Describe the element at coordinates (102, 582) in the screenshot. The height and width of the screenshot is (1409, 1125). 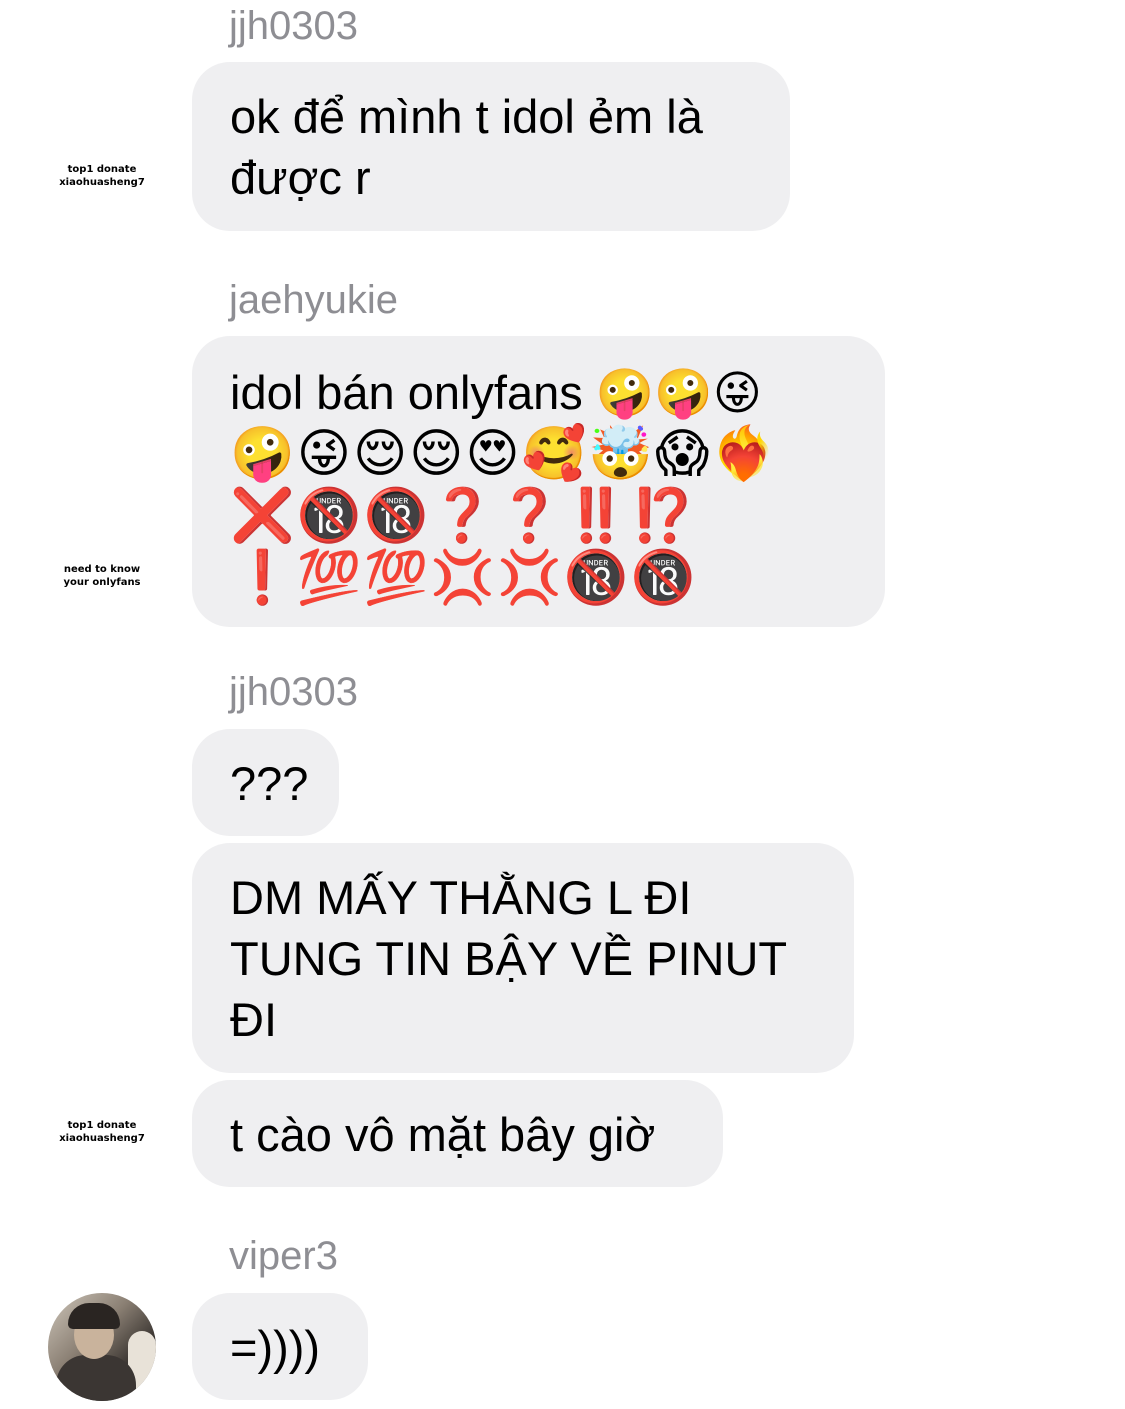
I see `sticker-line: your onlyfans` at that location.